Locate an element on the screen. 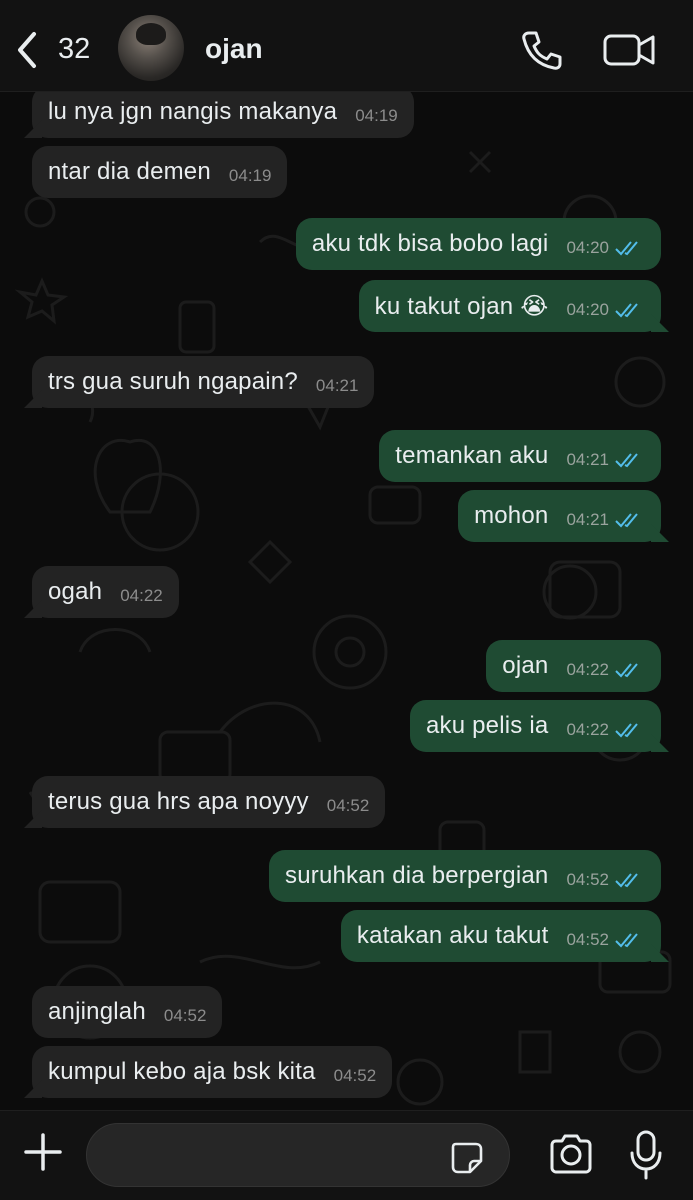  incoming-message: ogah 04:22 is located at coordinates (105, 592).